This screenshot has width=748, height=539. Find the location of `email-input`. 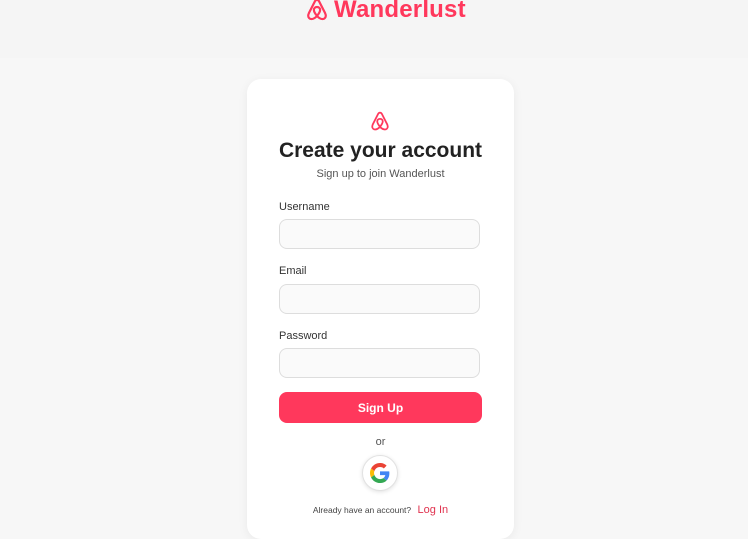

email-input is located at coordinates (379, 299).